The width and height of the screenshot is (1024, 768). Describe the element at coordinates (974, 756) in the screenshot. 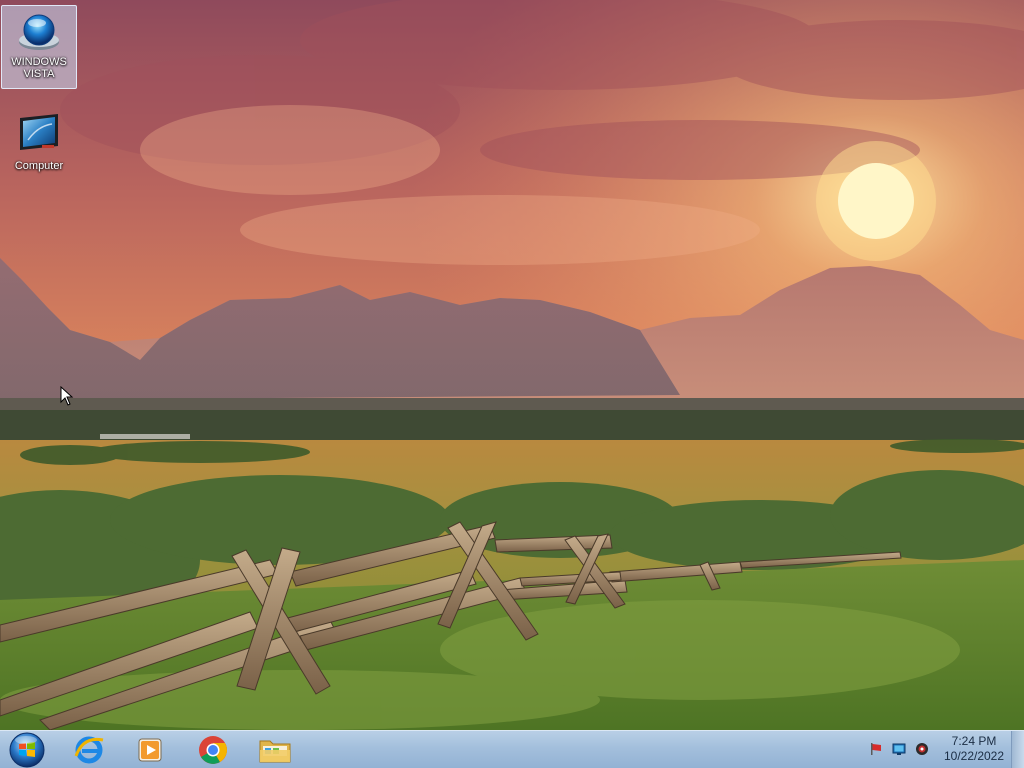

I see `clock-date: 10/22/2022` at that location.